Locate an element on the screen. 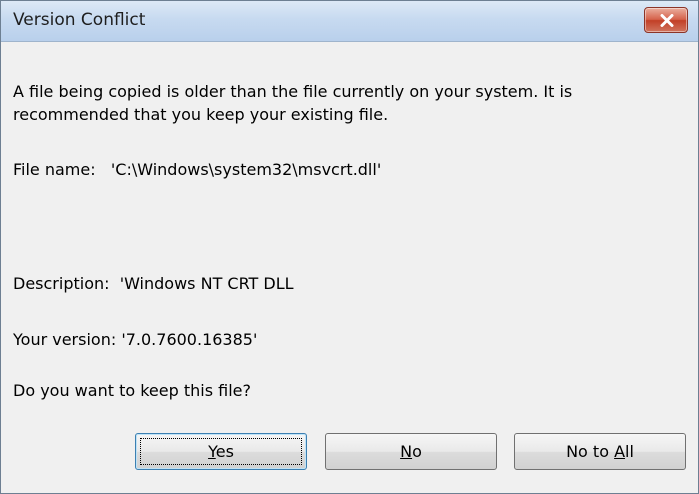 The height and width of the screenshot is (494, 699). version-row: Your version: '7.0.7600.16385' is located at coordinates (135, 339).